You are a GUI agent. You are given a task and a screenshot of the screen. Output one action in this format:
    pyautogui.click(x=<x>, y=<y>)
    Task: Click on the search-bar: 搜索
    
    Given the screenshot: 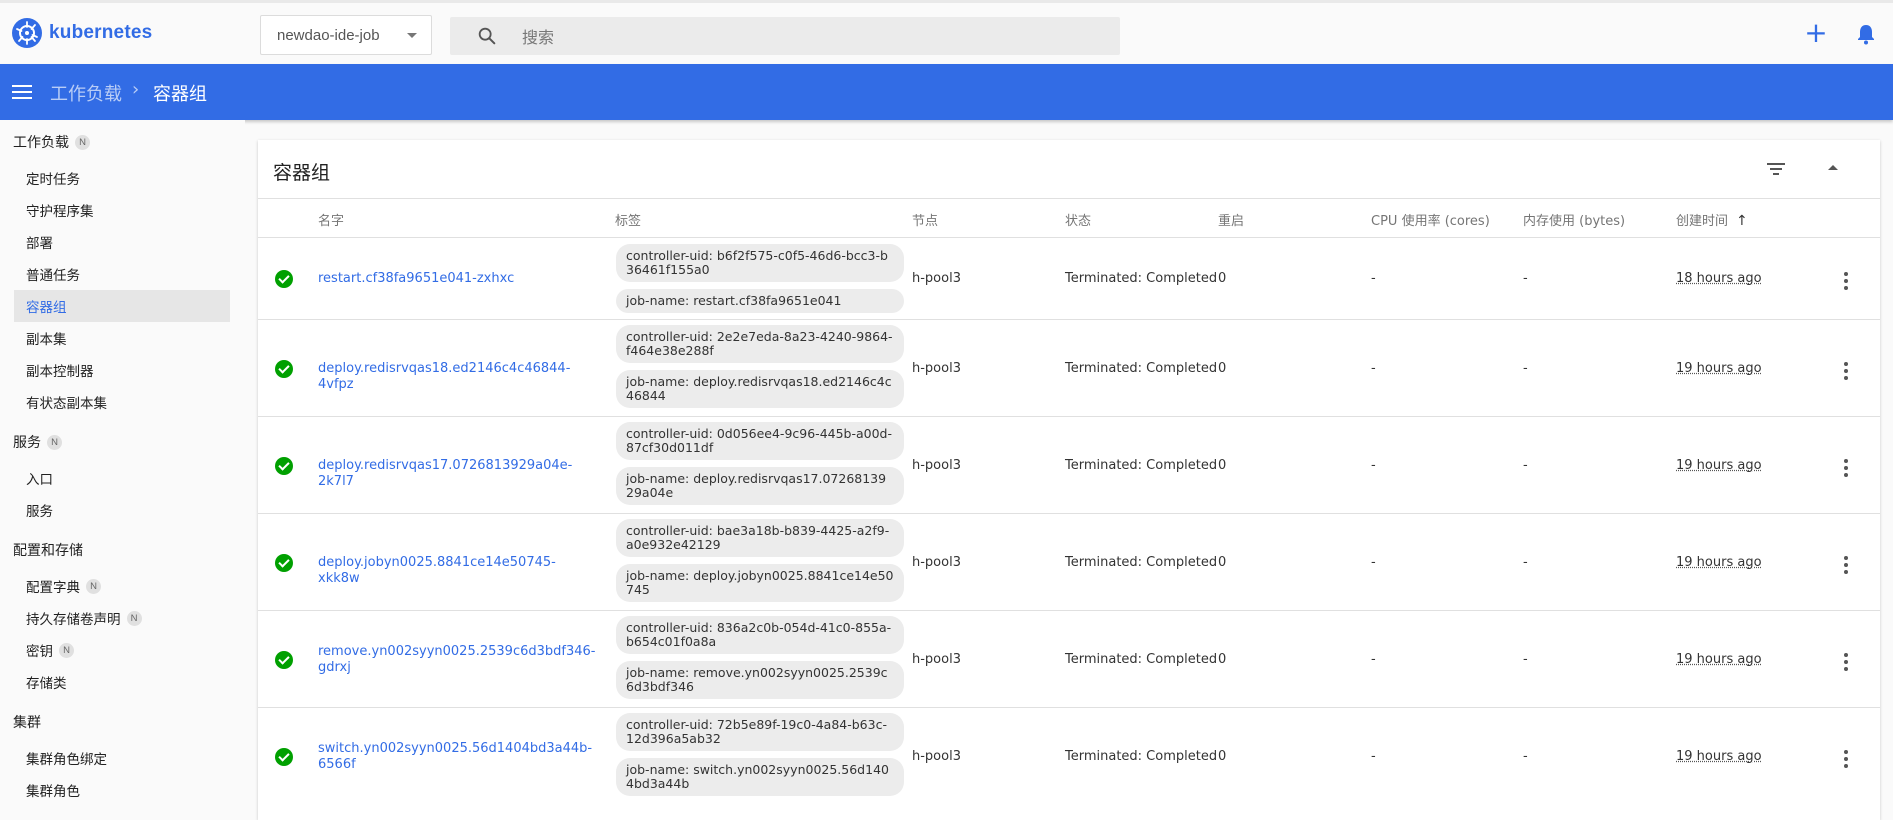 What is the action you would take?
    pyautogui.click(x=785, y=36)
    